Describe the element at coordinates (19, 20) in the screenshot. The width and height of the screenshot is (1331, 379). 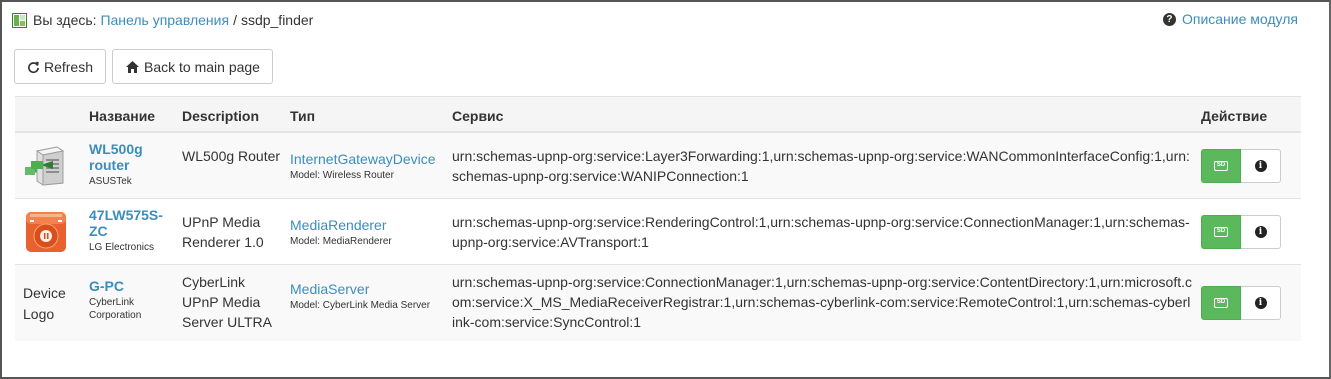
I see `module-icon` at that location.